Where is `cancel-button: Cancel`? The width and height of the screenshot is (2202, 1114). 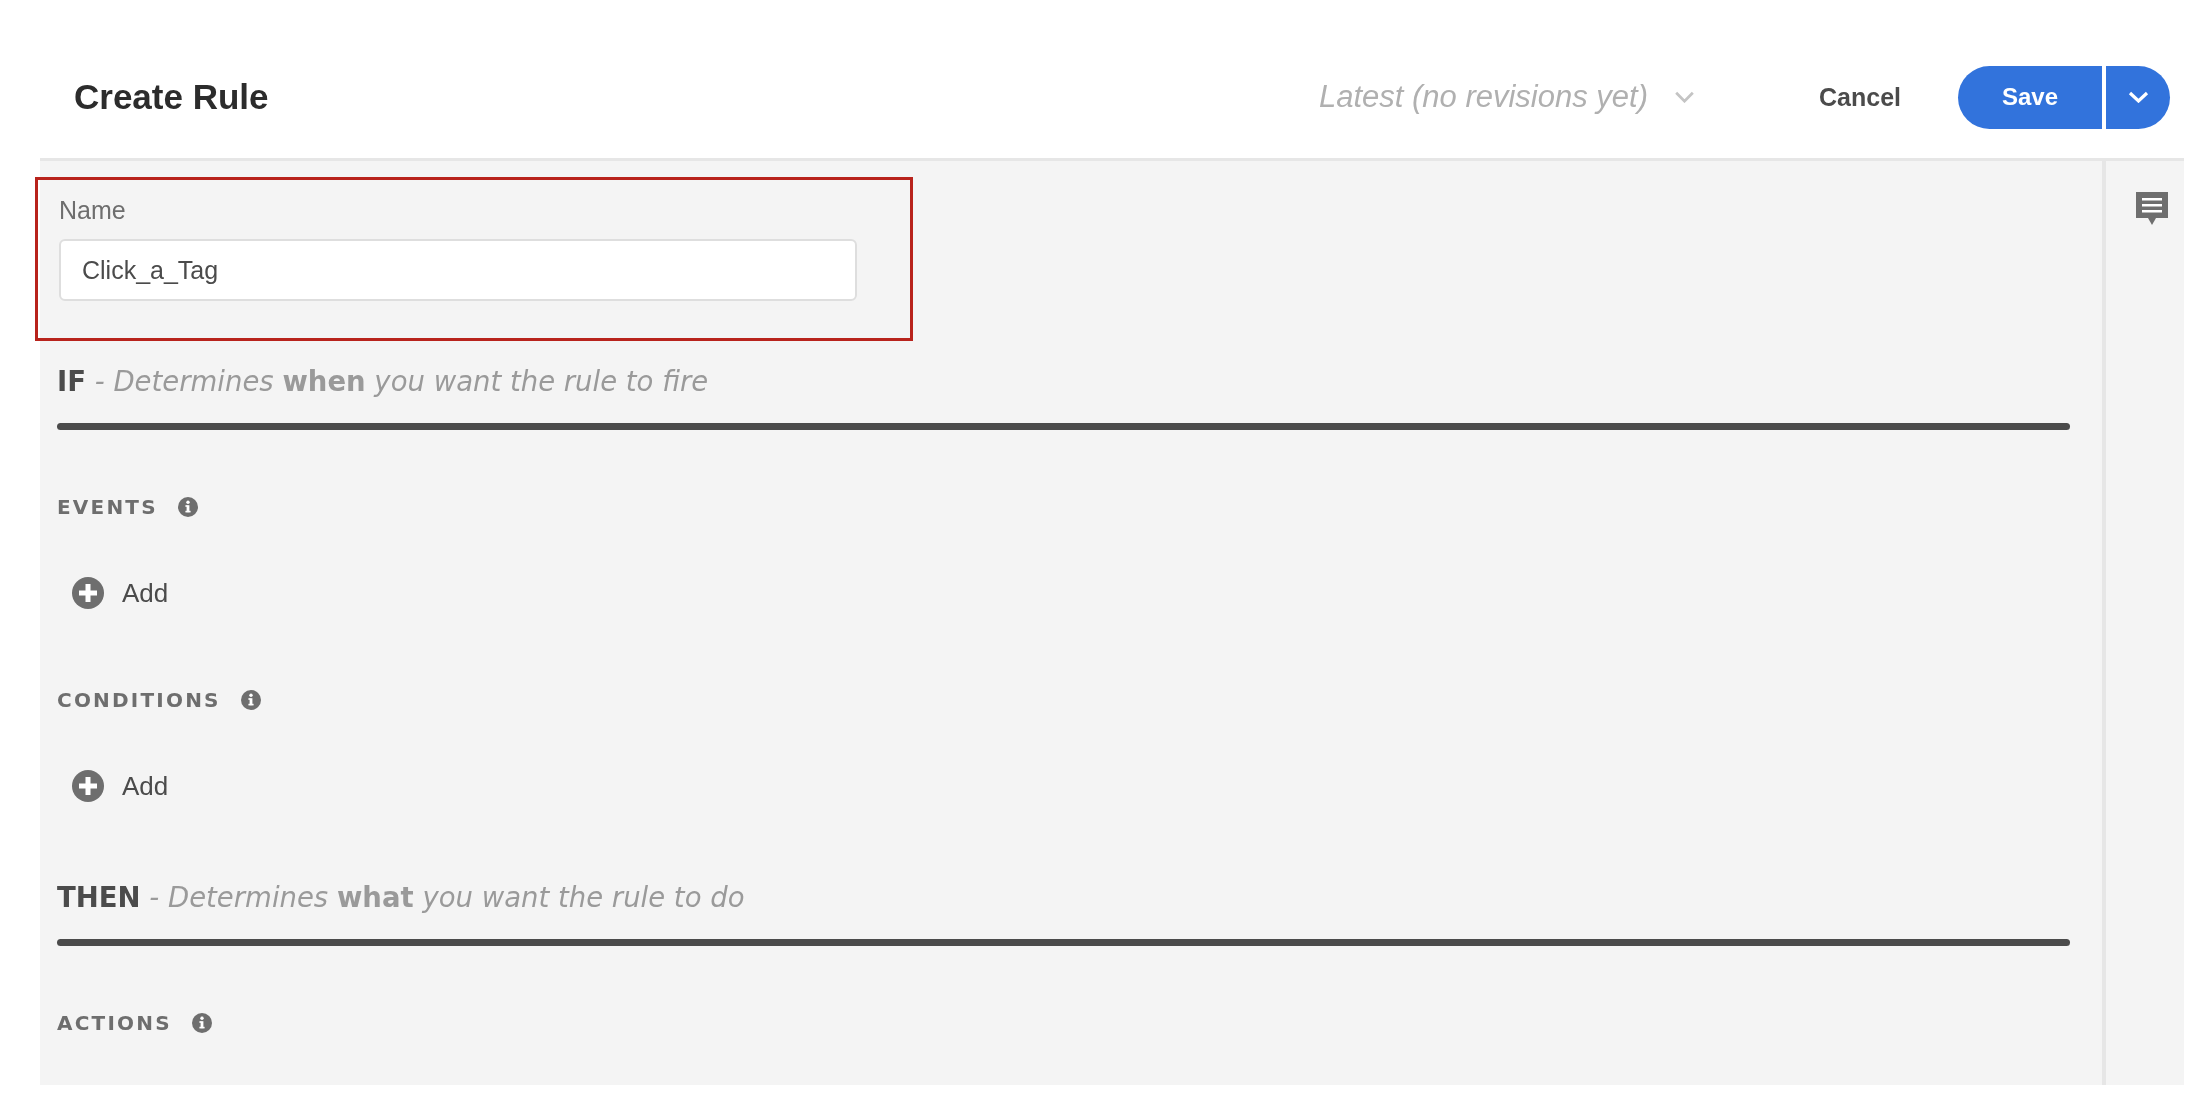
cancel-button: Cancel is located at coordinates (1860, 97).